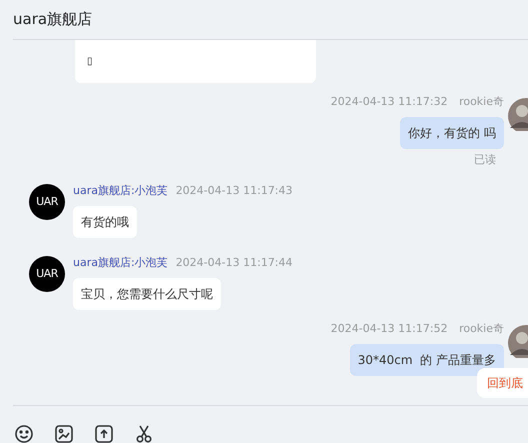 This screenshot has height=443, width=528. I want to click on message-bubble: 宝贝，您需要什么尺寸呢, so click(147, 294).